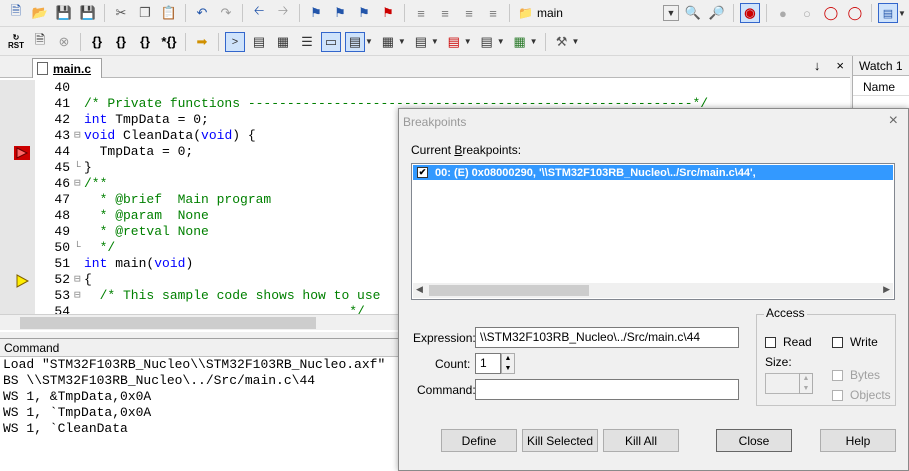 The height and width of the screenshot is (471, 909). I want to click on open-file-icon: 📂, so click(40, 13).